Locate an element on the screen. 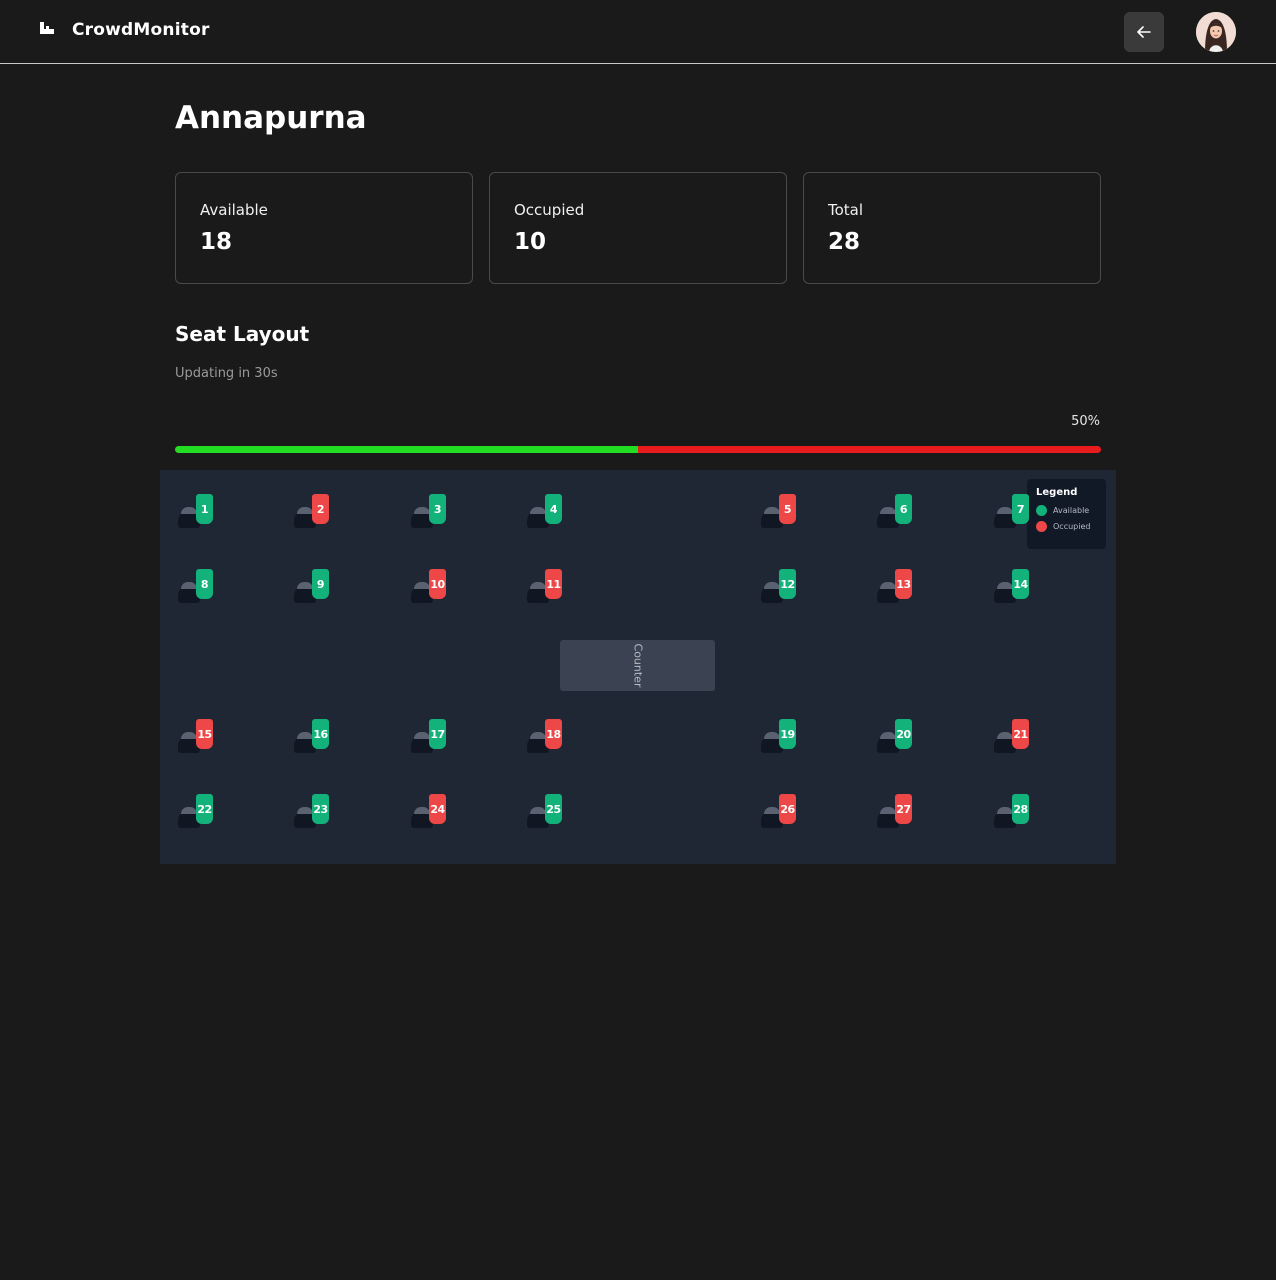  seat-number: 11 is located at coordinates (553, 584).